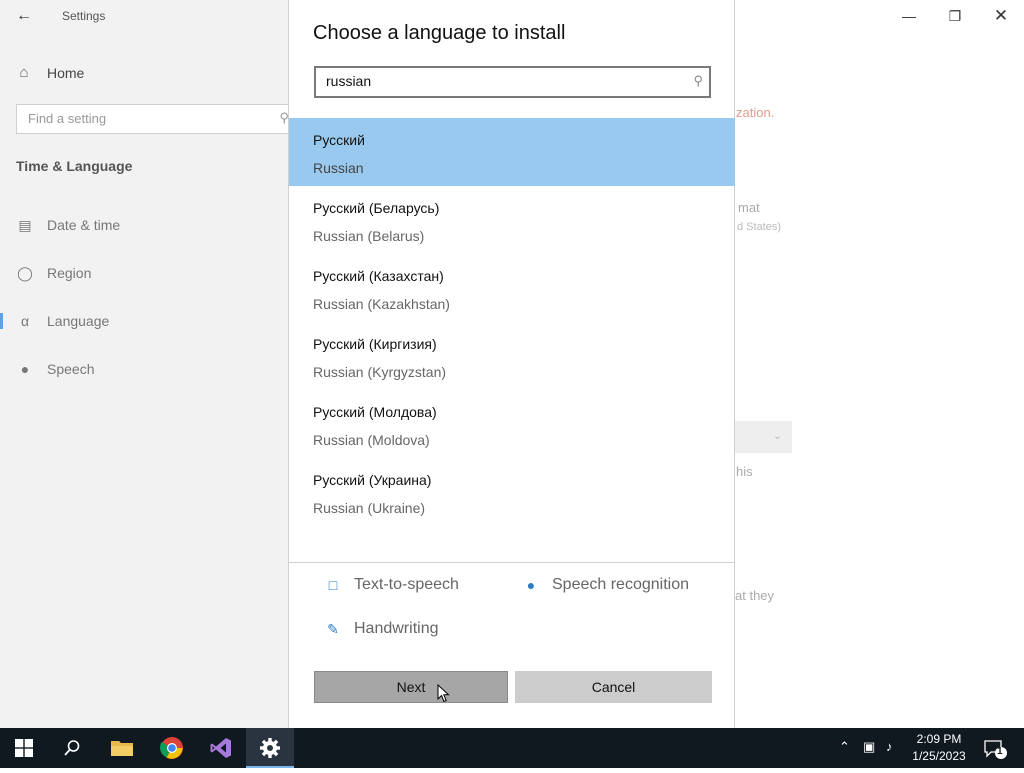 This screenshot has width=1024, height=773. I want to click on mouse-cursor-icon, so click(443, 693).